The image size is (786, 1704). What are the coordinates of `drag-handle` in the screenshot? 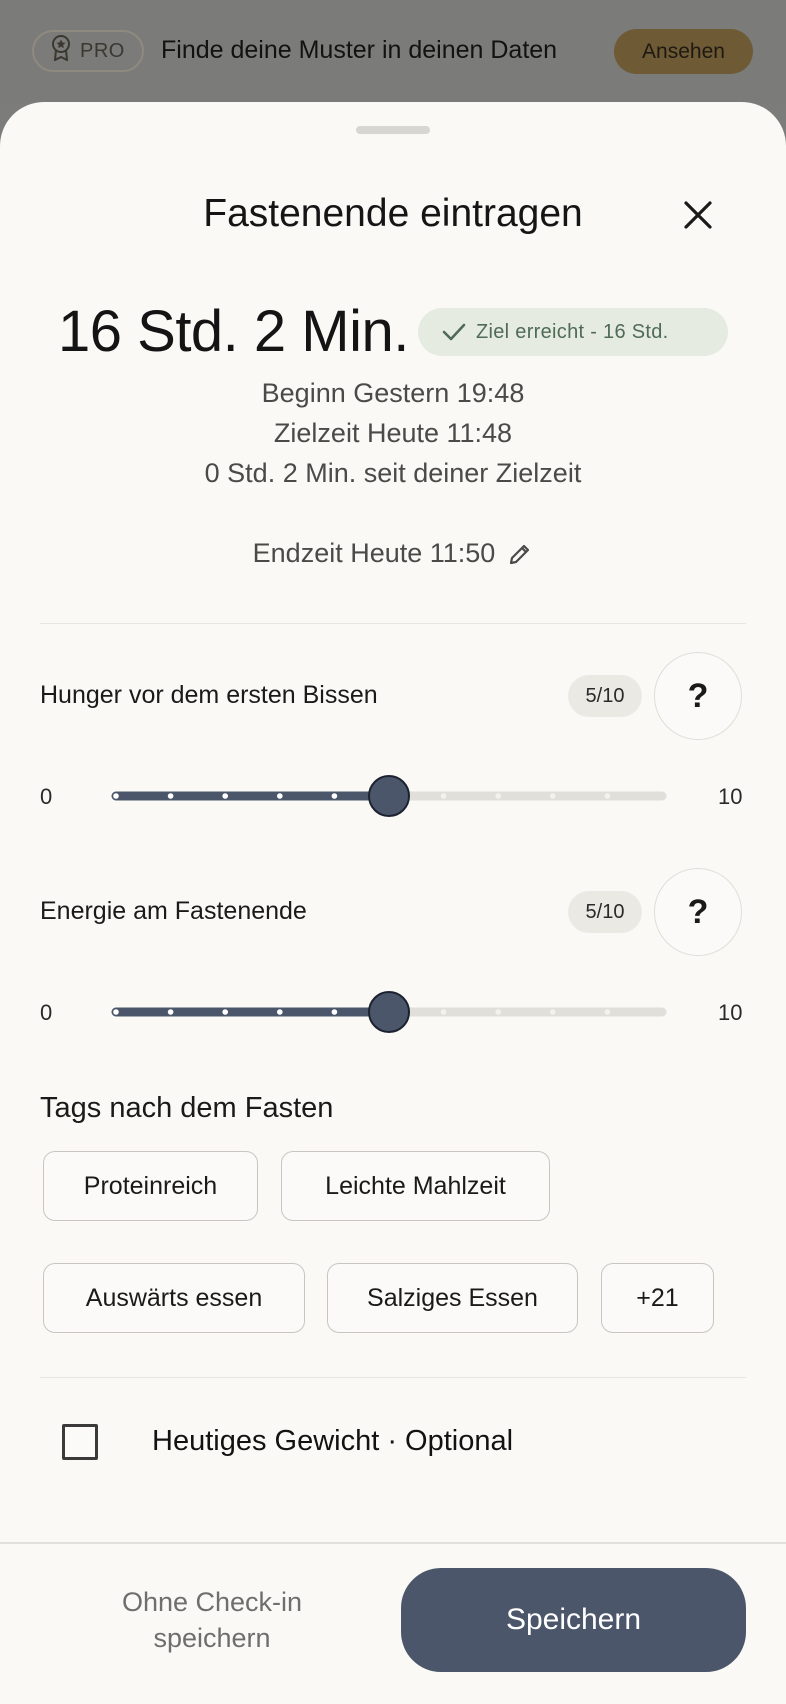 It's located at (393, 130).